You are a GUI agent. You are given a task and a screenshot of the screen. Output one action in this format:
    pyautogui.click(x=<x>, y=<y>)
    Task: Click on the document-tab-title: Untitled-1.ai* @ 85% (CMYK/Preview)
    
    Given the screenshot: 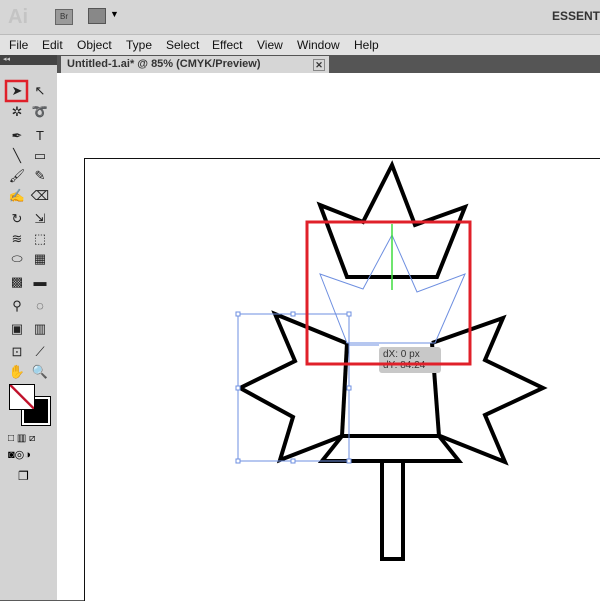 What is the action you would take?
    pyautogui.click(x=164, y=64)
    